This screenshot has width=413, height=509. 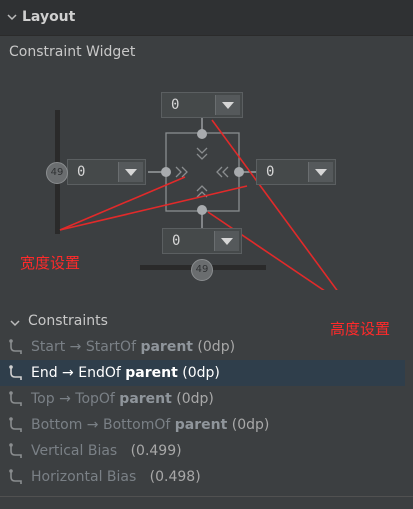 I want to click on layout-title: Layout, so click(x=49, y=17).